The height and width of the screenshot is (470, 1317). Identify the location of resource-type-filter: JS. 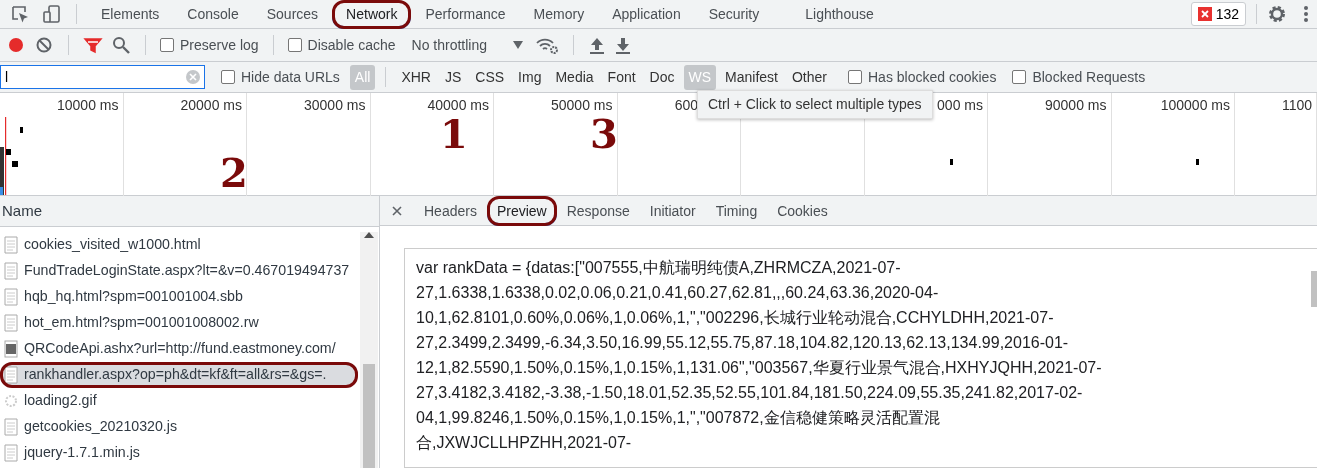
(453, 77).